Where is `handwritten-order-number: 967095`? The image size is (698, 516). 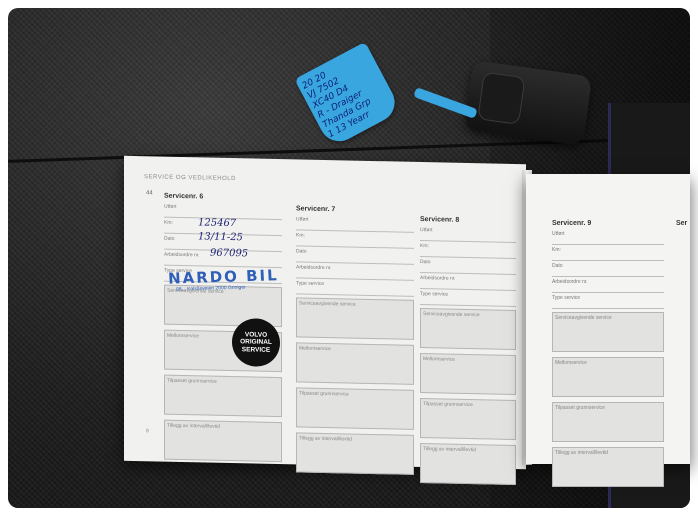
handwritten-order-number: 967095 is located at coordinates (229, 253).